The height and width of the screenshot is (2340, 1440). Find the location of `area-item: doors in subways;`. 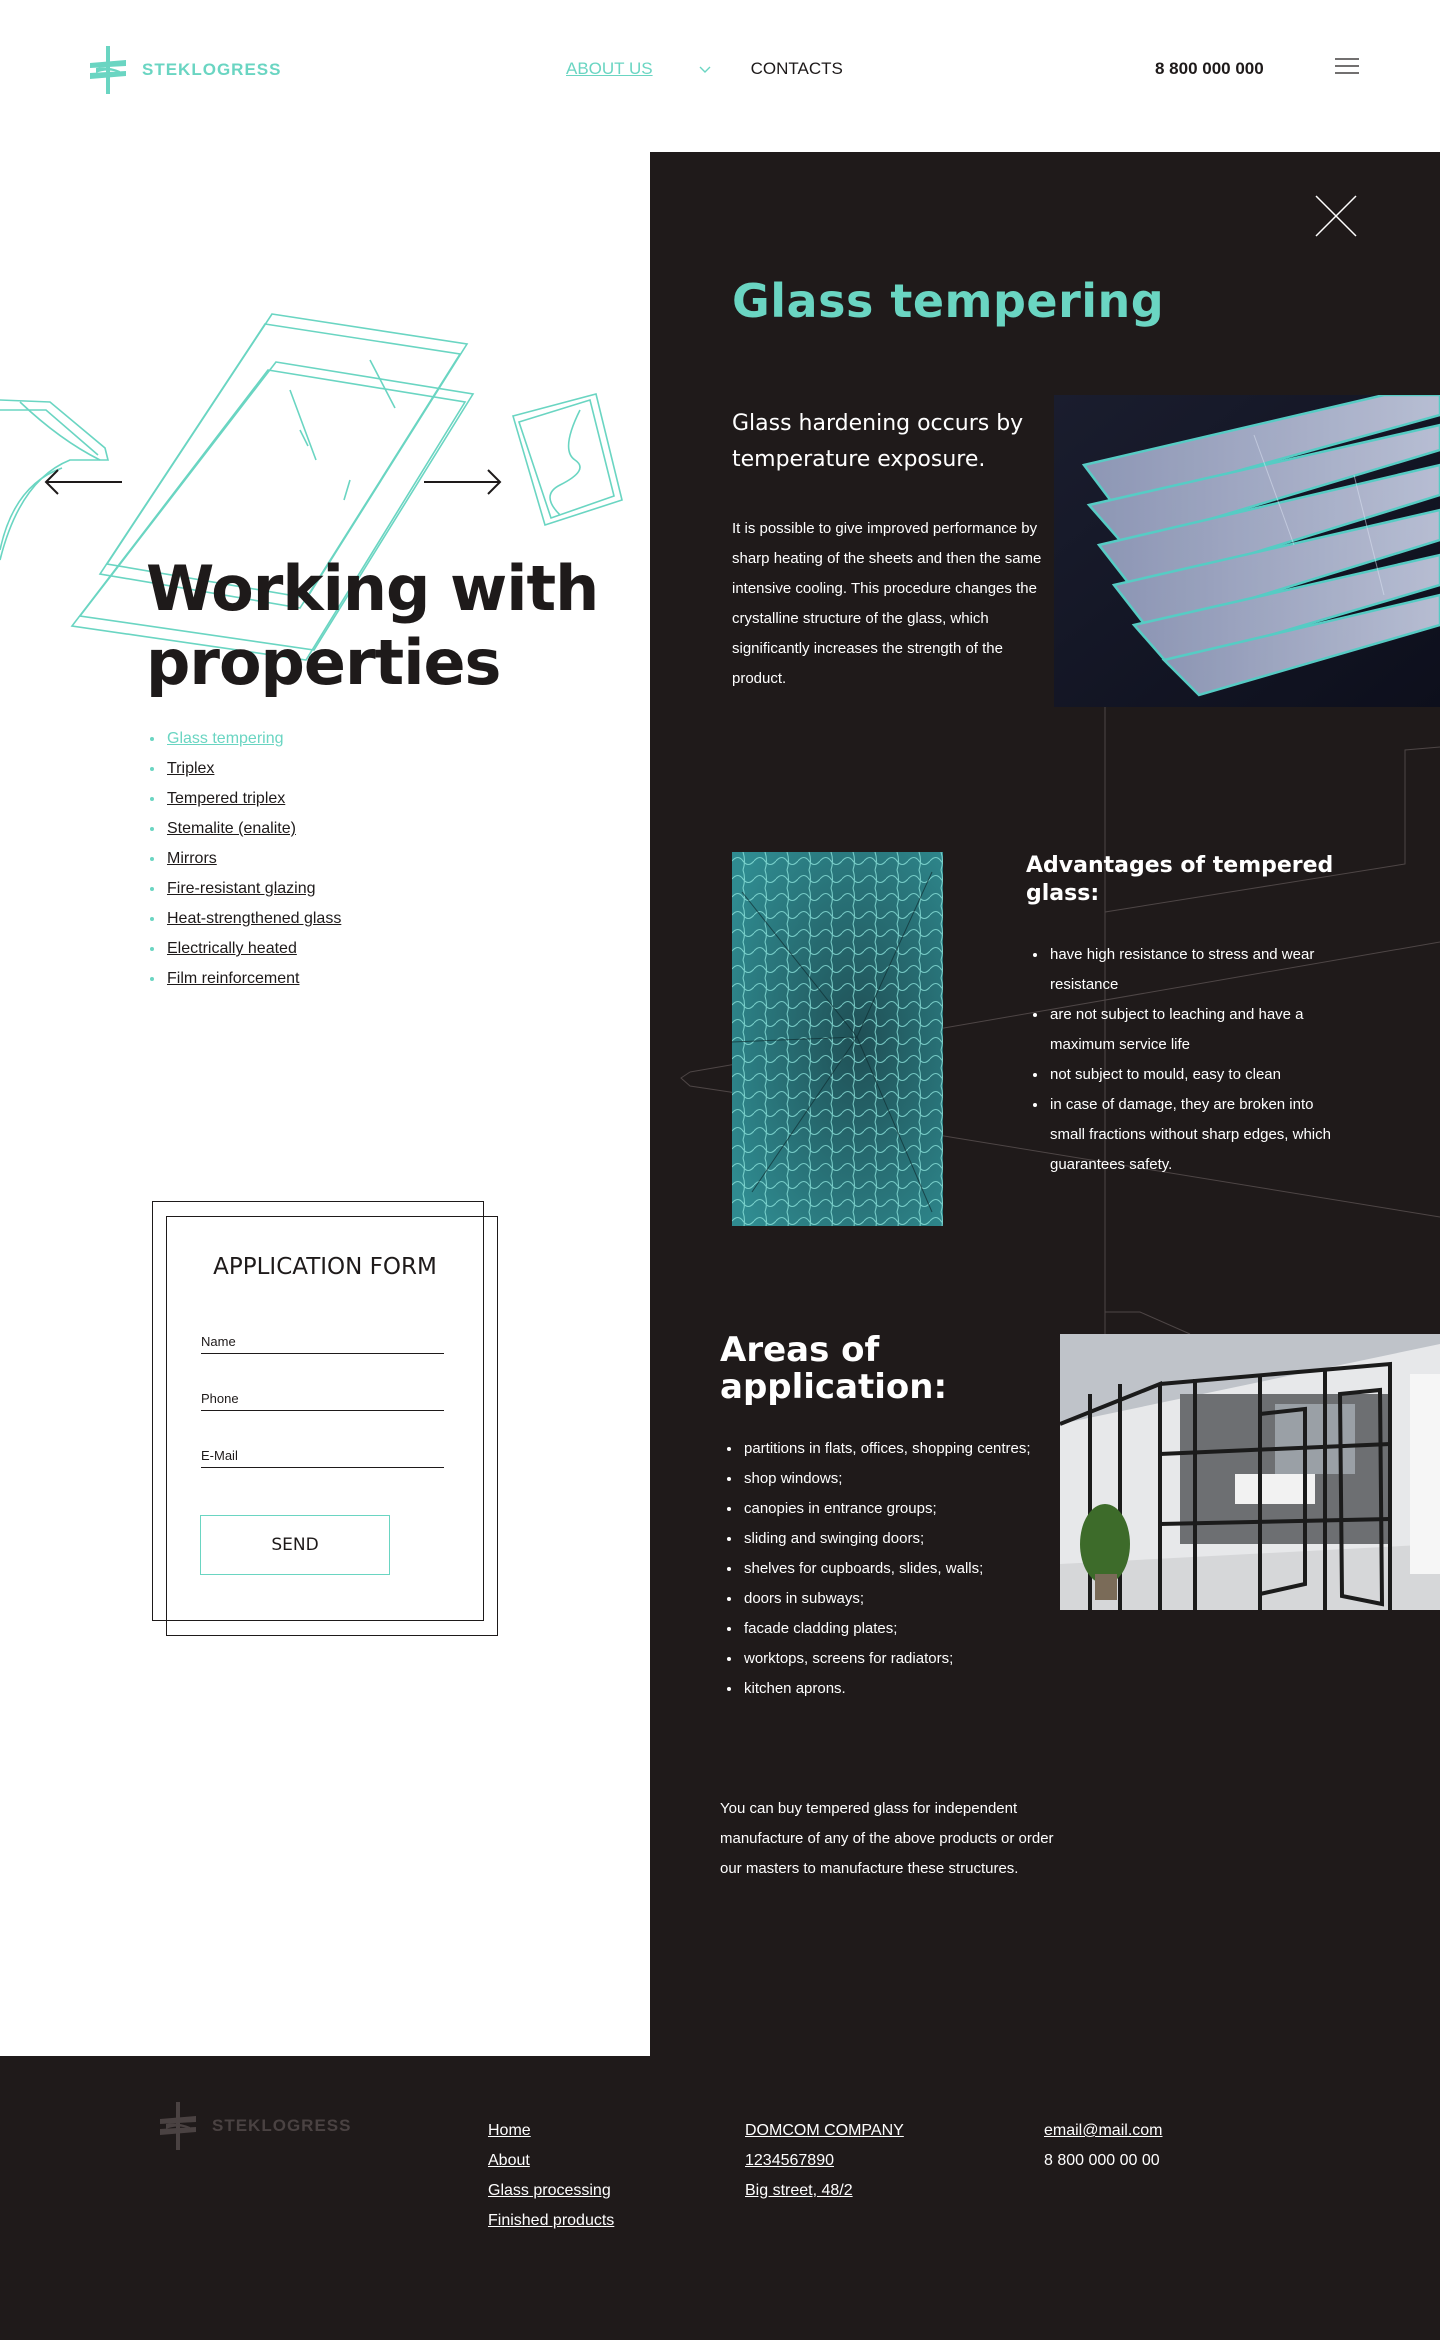

area-item: doors in subways; is located at coordinates (880, 1599).